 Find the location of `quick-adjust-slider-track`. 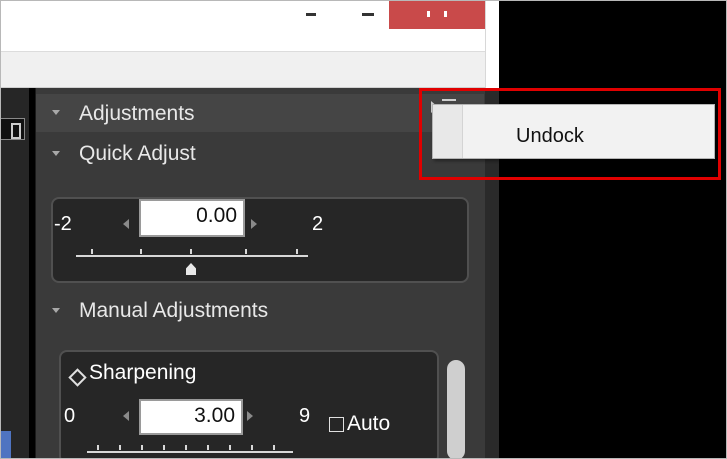

quick-adjust-slider-track is located at coordinates (192, 256).